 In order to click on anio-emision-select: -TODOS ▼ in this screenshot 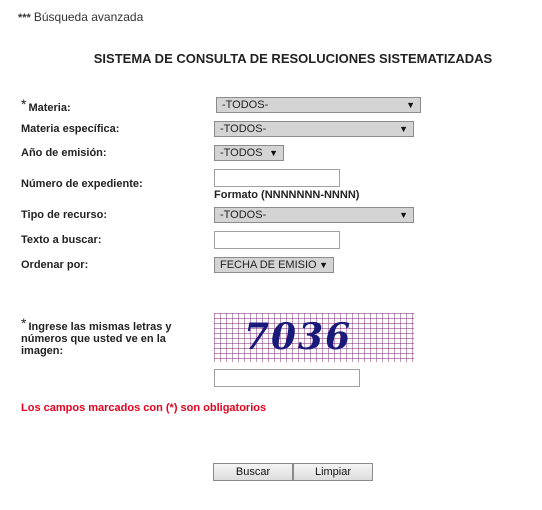, I will do `click(249, 153)`.